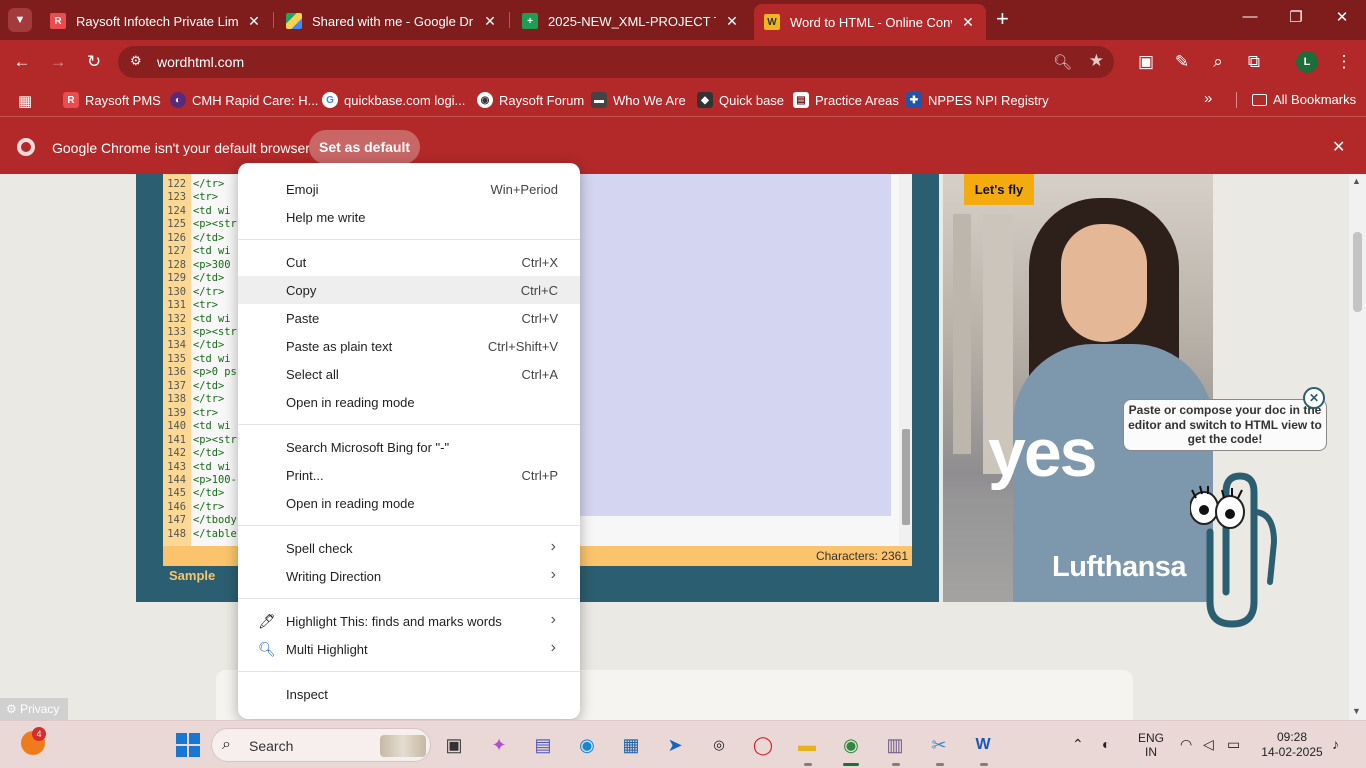  What do you see at coordinates (203, 467) in the screenshot?
I see `code-line: 143 <td wi` at bounding box center [203, 467].